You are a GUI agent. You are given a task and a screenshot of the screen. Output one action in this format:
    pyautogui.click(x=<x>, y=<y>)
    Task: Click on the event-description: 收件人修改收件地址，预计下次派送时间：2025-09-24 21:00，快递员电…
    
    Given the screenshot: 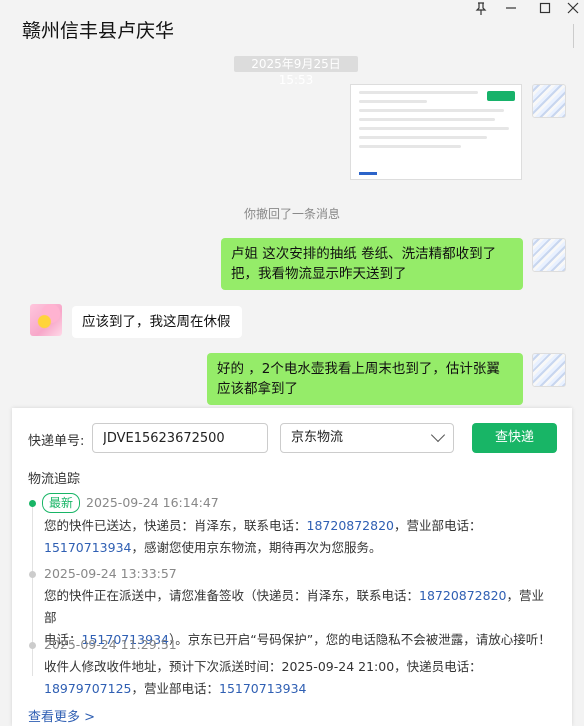 What is the action you would take?
    pyautogui.click(x=263, y=677)
    